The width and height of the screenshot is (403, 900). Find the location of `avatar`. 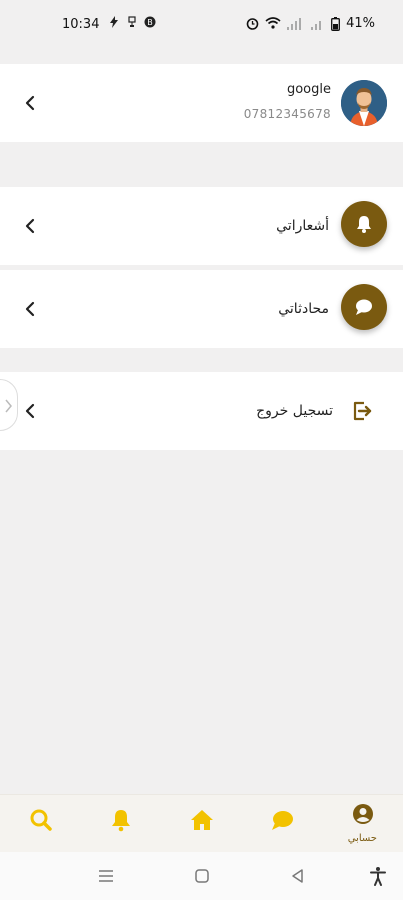

avatar is located at coordinates (364, 103).